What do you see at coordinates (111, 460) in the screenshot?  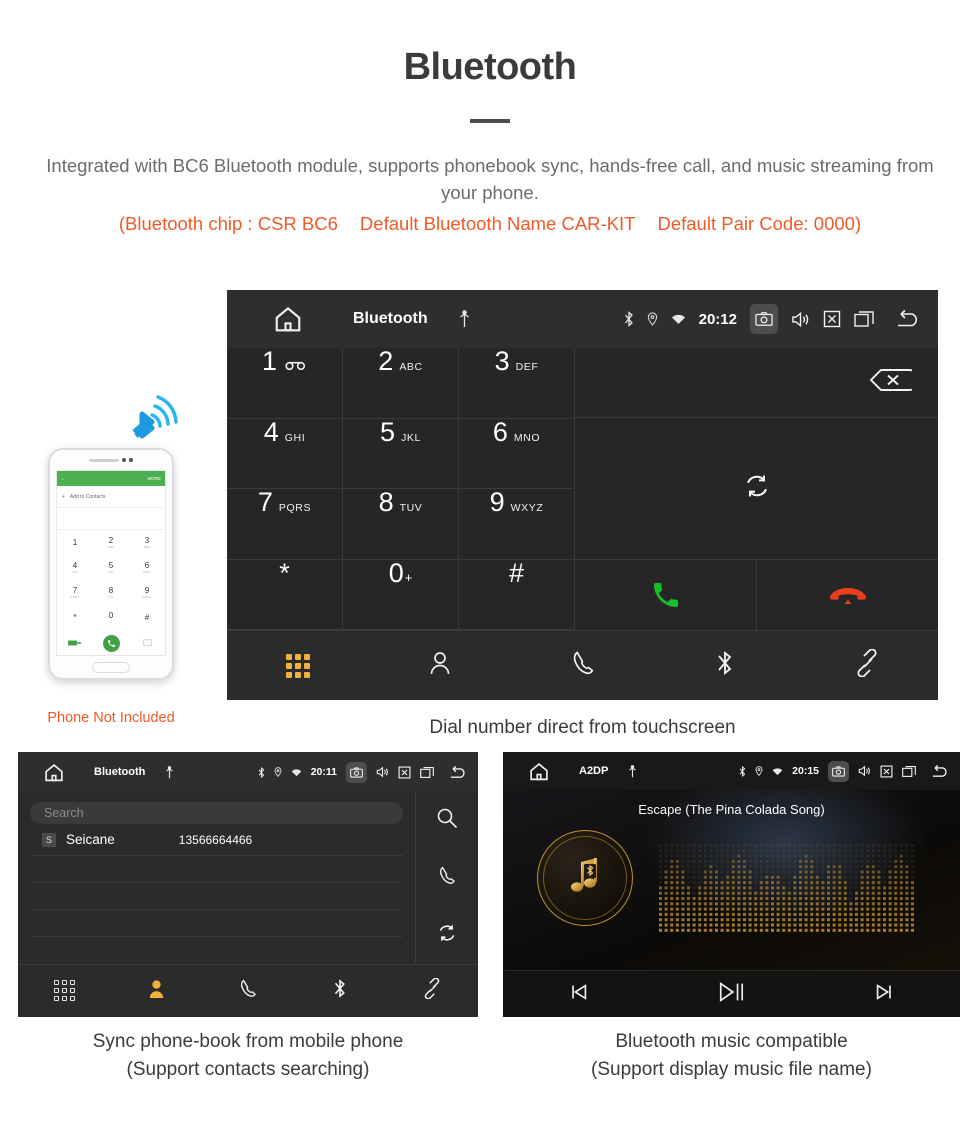 I see `phone-earpiece` at bounding box center [111, 460].